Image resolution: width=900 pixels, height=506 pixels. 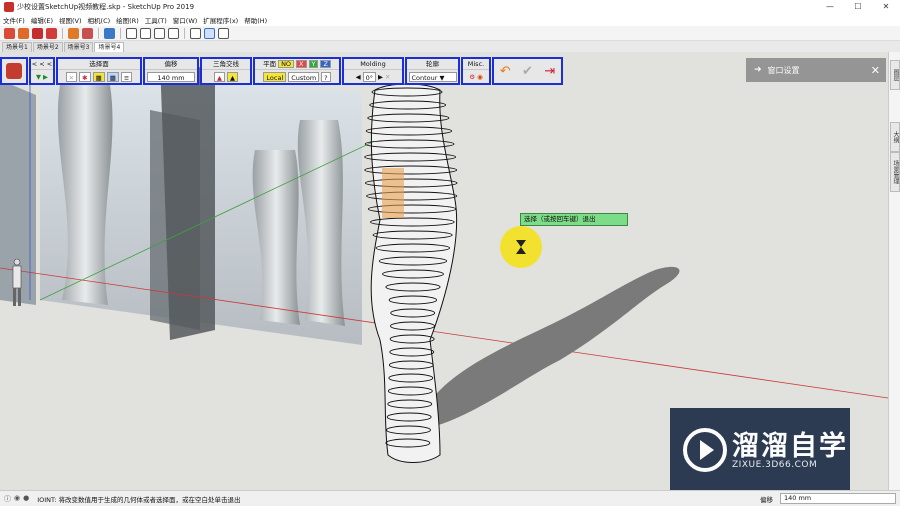 I want to click on measurements-label: 偏移, so click(x=766, y=500).